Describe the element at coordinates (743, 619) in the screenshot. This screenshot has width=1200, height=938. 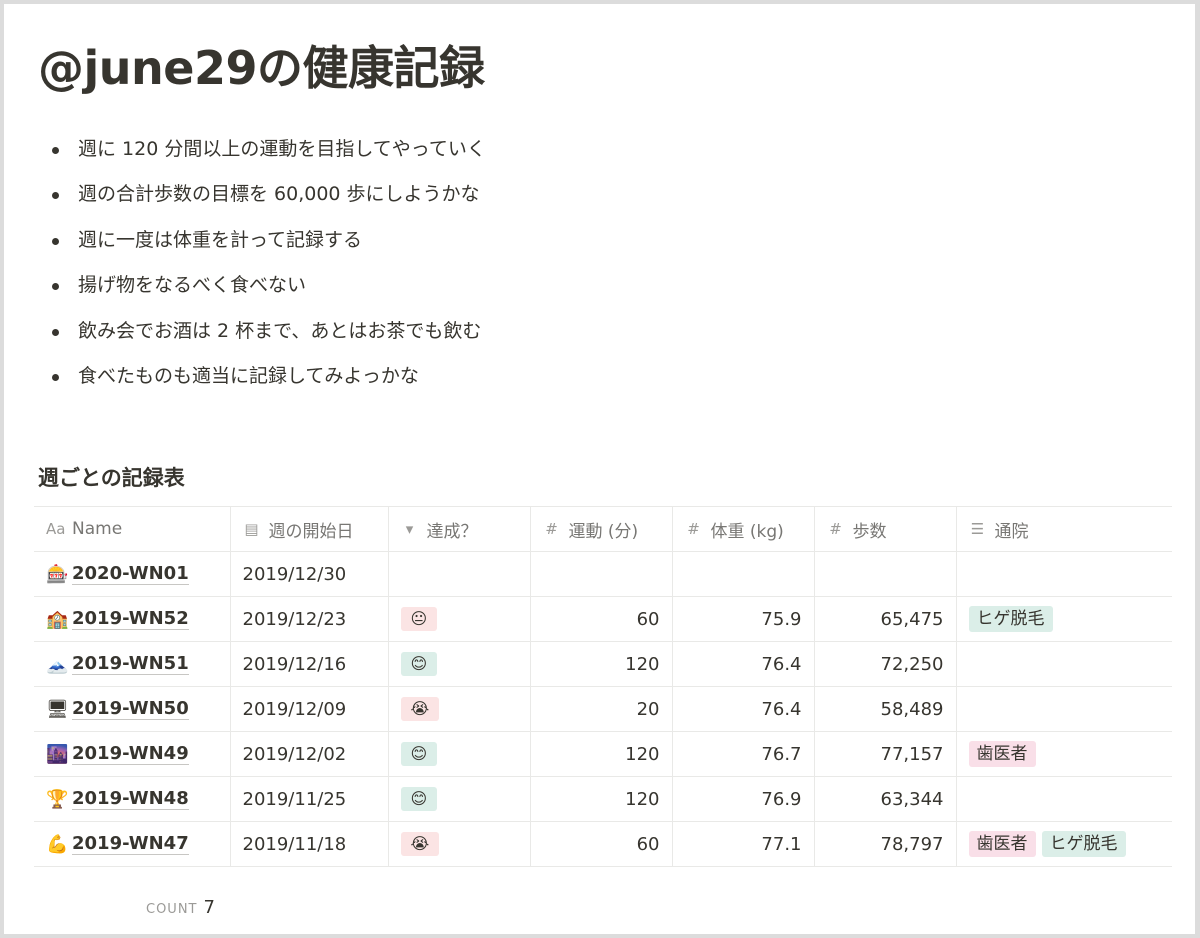
I see `cell-weight: 75.9` at that location.